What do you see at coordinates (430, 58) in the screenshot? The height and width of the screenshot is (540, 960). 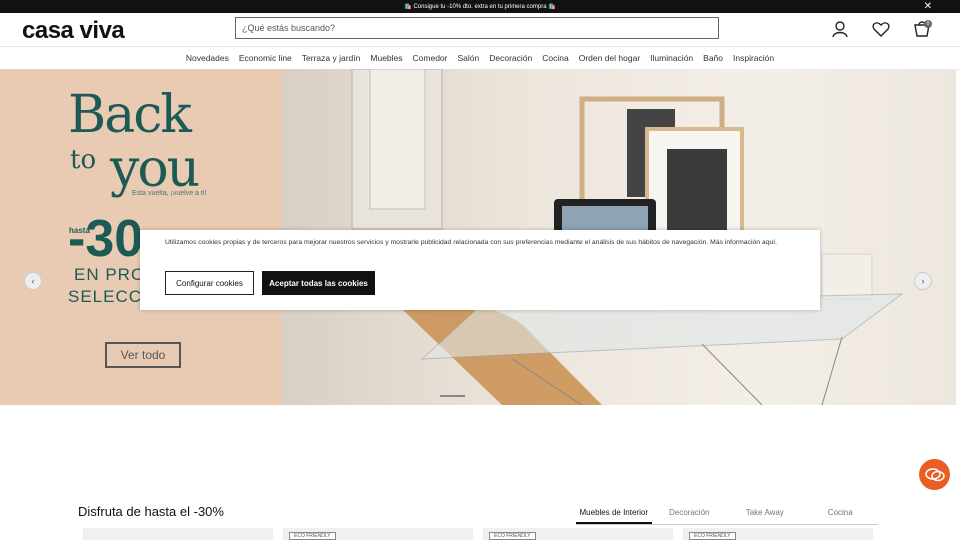 I see `nav-item-comedor: Comedor` at bounding box center [430, 58].